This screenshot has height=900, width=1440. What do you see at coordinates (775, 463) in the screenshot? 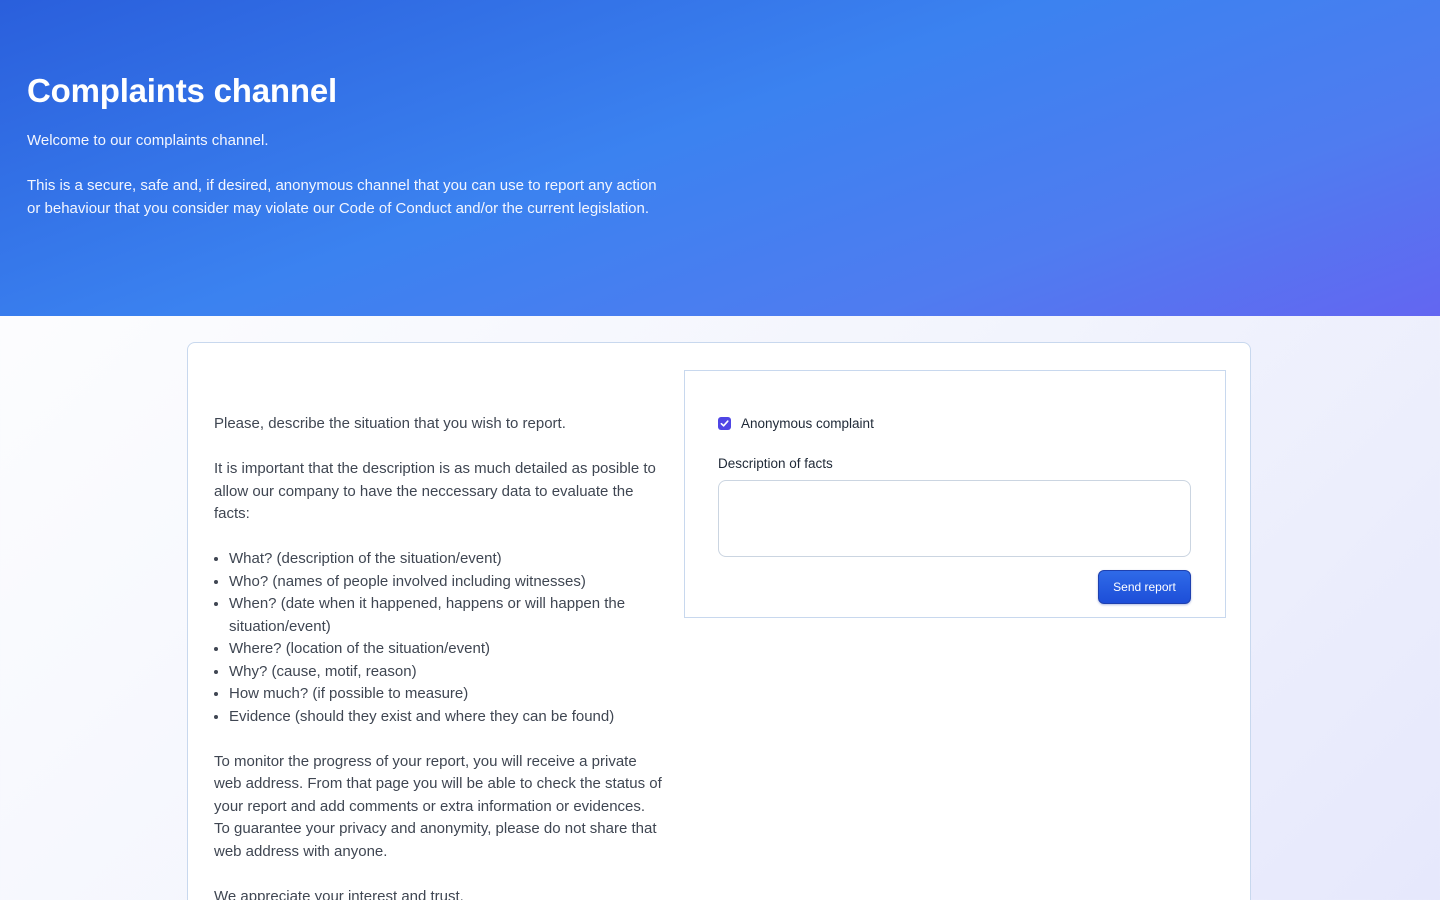
I see `description-label: Description of facts` at bounding box center [775, 463].